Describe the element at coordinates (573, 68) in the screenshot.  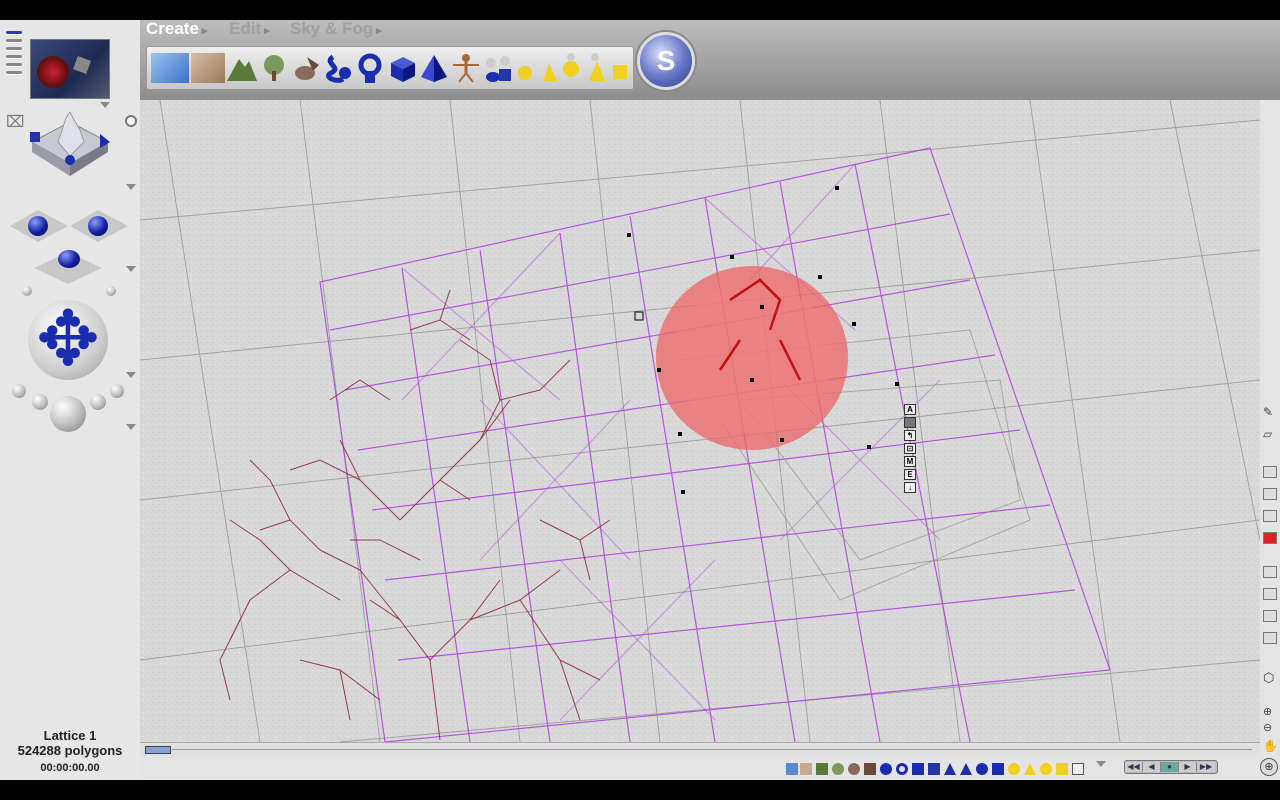
I see `light-icons` at that location.